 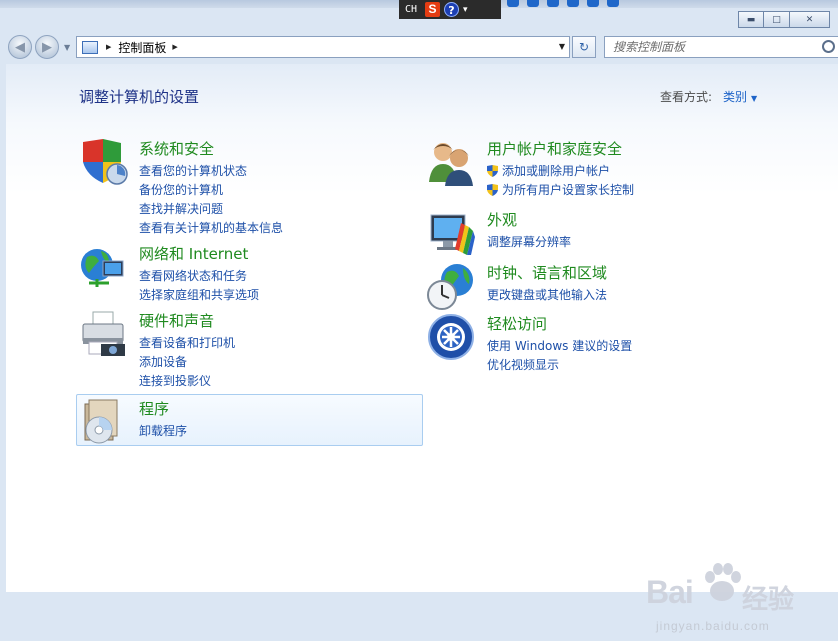 What do you see at coordinates (777, 19) in the screenshot?
I see `maximize-button: □` at bounding box center [777, 19].